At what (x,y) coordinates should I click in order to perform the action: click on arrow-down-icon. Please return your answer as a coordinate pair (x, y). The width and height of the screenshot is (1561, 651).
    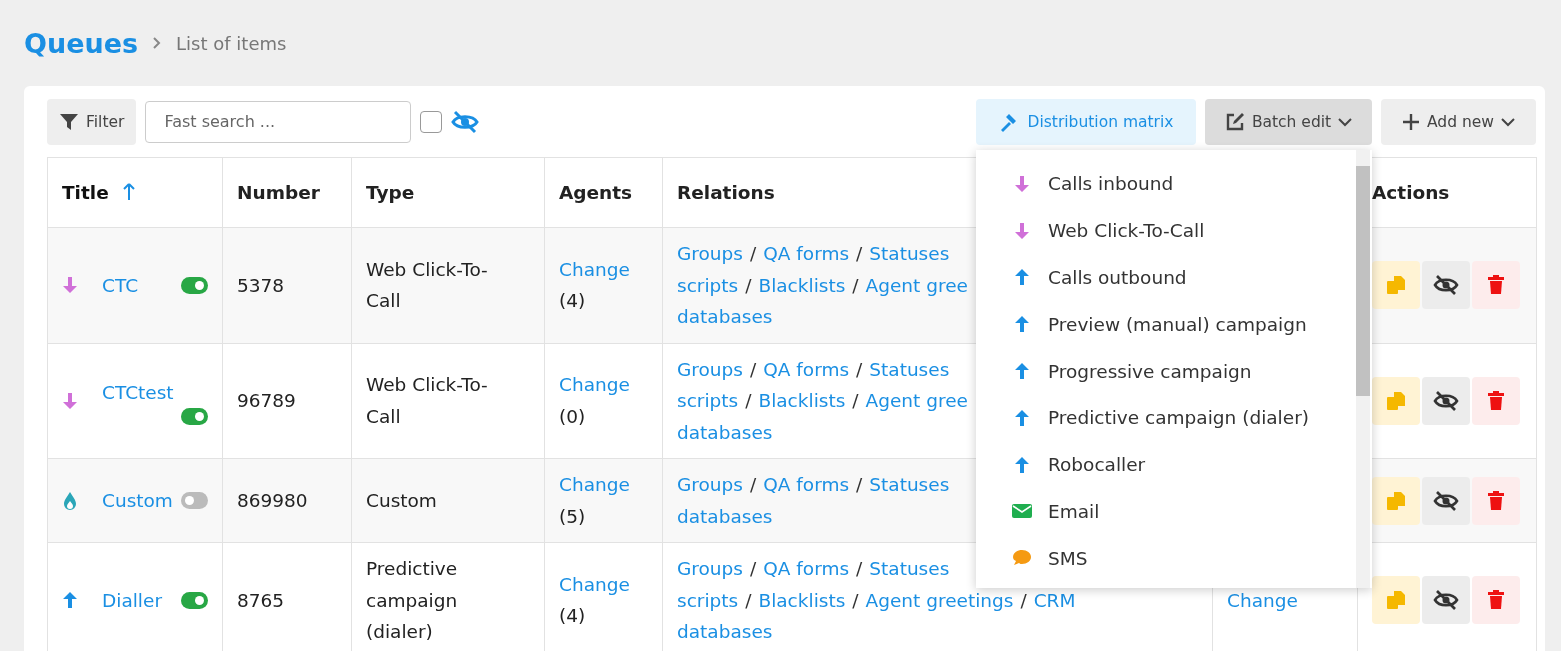
    Looking at the image, I should click on (70, 285).